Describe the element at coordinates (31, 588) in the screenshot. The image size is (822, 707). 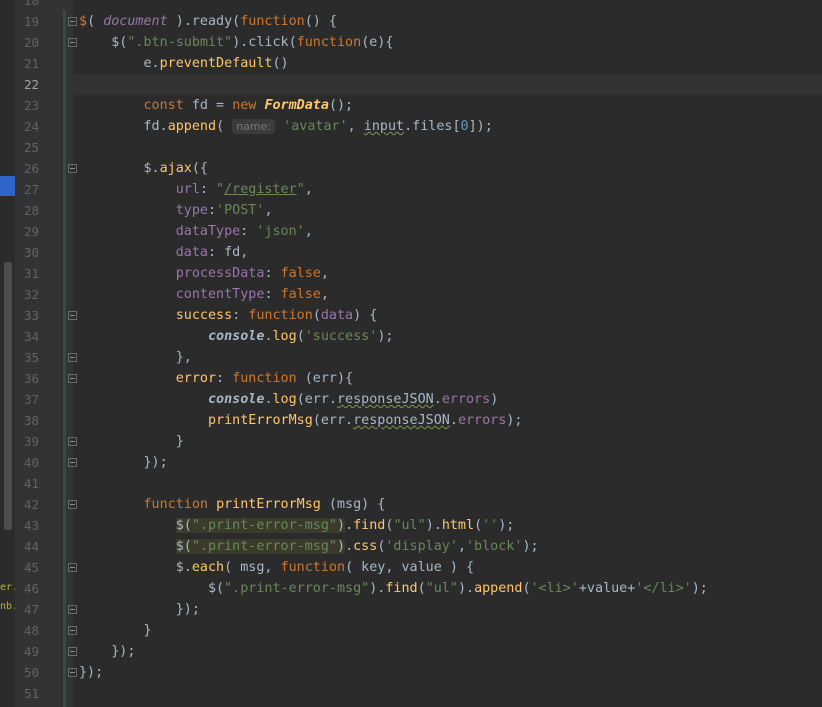
I see `line-number: 46` at that location.